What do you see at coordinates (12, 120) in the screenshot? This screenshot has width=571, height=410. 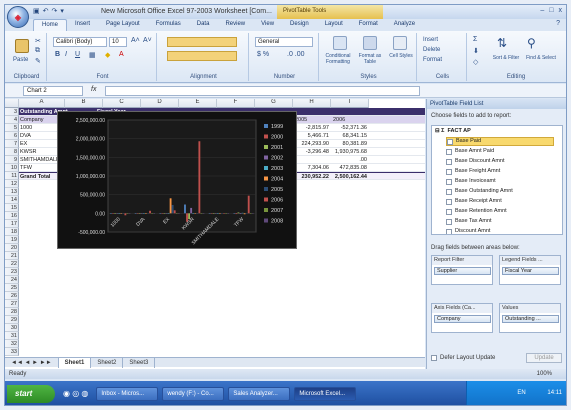 I see `row-header-4: 4` at bounding box center [12, 120].